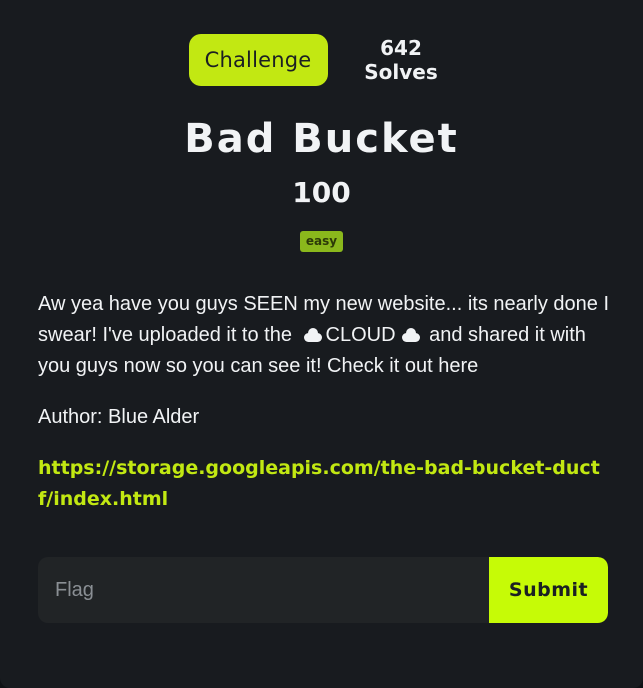  Describe the element at coordinates (321, 139) in the screenshot. I see `challenge-title: Bad Bucket` at that location.